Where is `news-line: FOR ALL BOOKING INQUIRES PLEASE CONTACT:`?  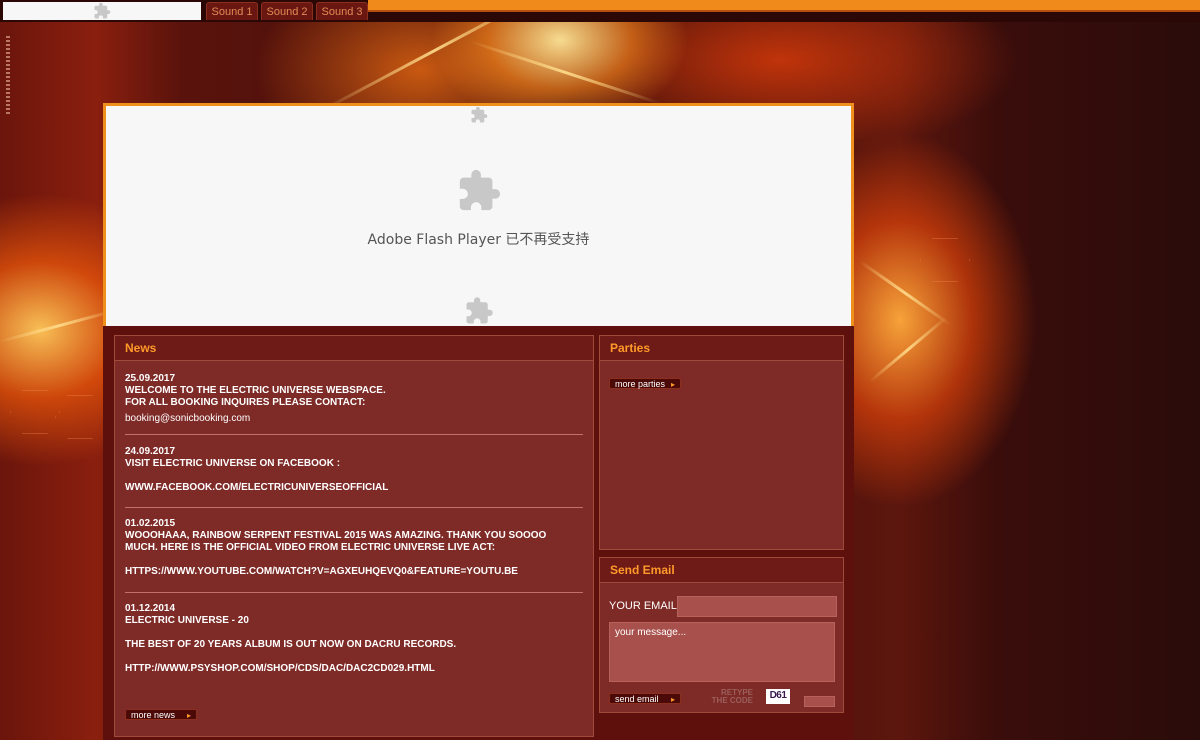 news-line: FOR ALL BOOKING INQUIRES PLEASE CONTACT: is located at coordinates (245, 402).